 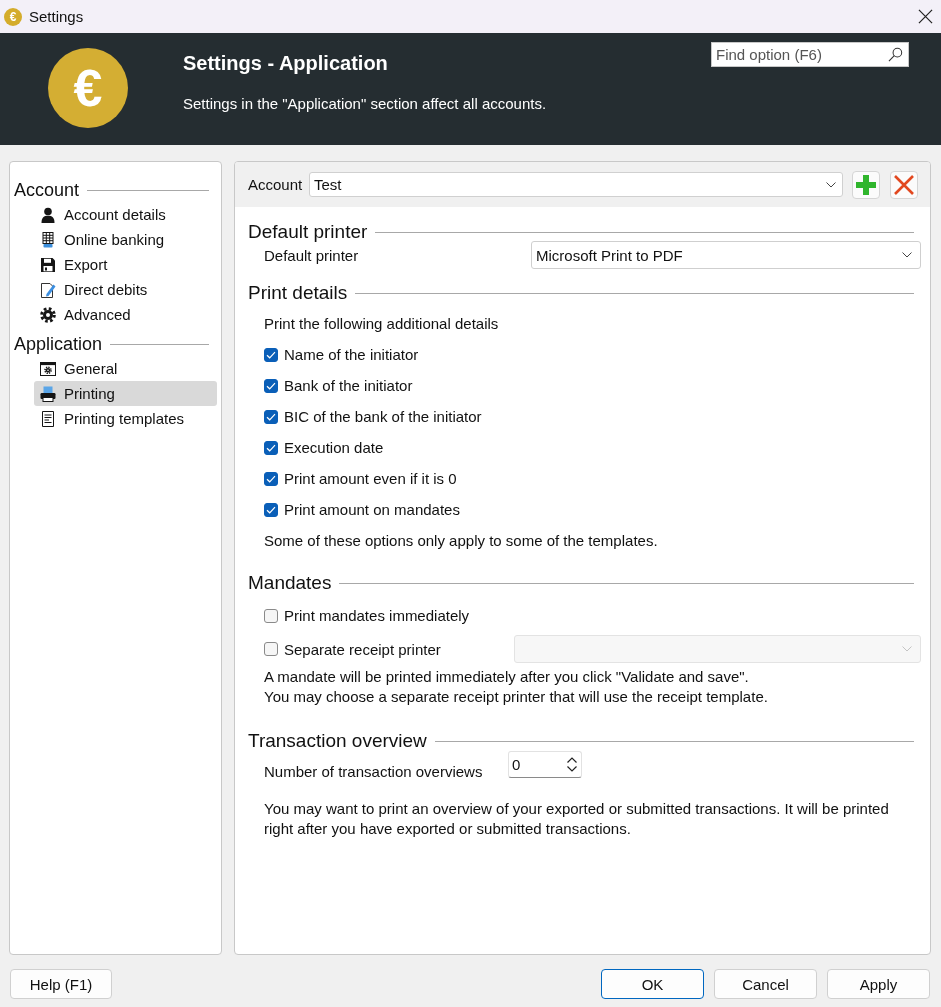 I want to click on field-label: Default printer, so click(x=312, y=255).